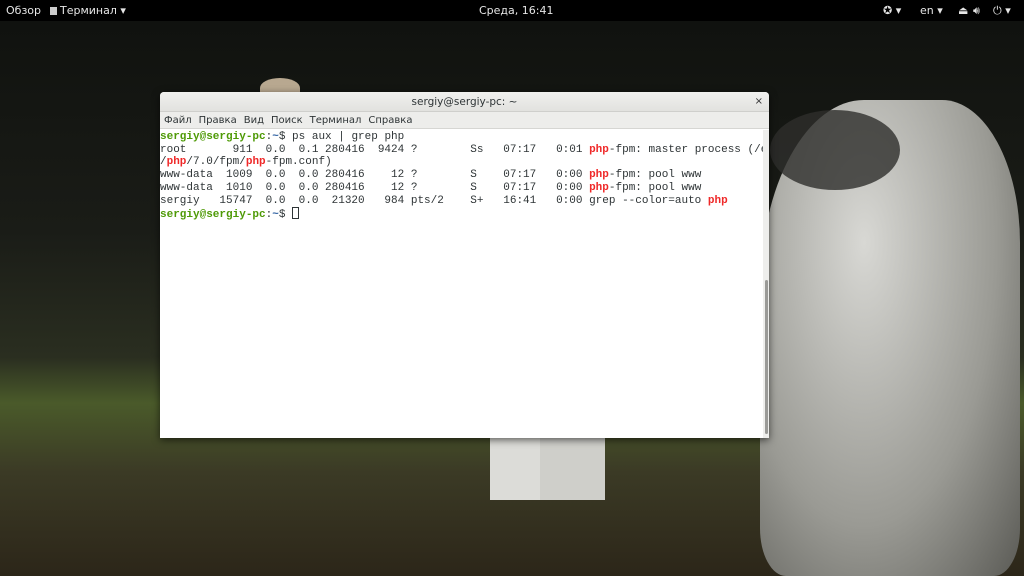 The image size is (1024, 576). I want to click on terminal-text: $ ps aux | grep php, so click(341, 137).